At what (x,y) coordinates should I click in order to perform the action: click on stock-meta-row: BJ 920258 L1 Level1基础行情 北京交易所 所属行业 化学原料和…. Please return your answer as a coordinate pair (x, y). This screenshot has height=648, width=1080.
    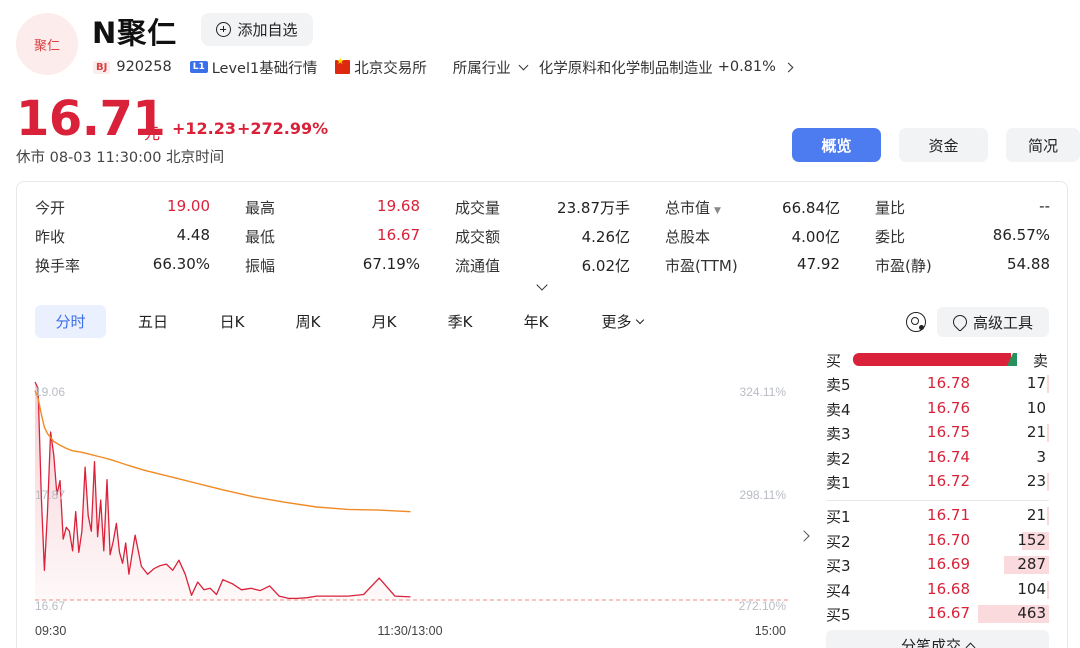
    Looking at the image, I should click on (443, 67).